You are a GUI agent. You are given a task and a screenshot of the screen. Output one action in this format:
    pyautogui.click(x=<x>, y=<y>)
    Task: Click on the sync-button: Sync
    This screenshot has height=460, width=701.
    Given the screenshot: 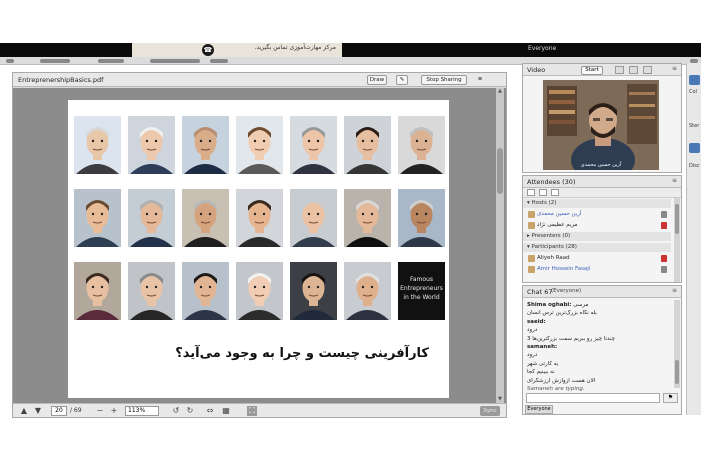 What is the action you would take?
    pyautogui.click(x=490, y=411)
    